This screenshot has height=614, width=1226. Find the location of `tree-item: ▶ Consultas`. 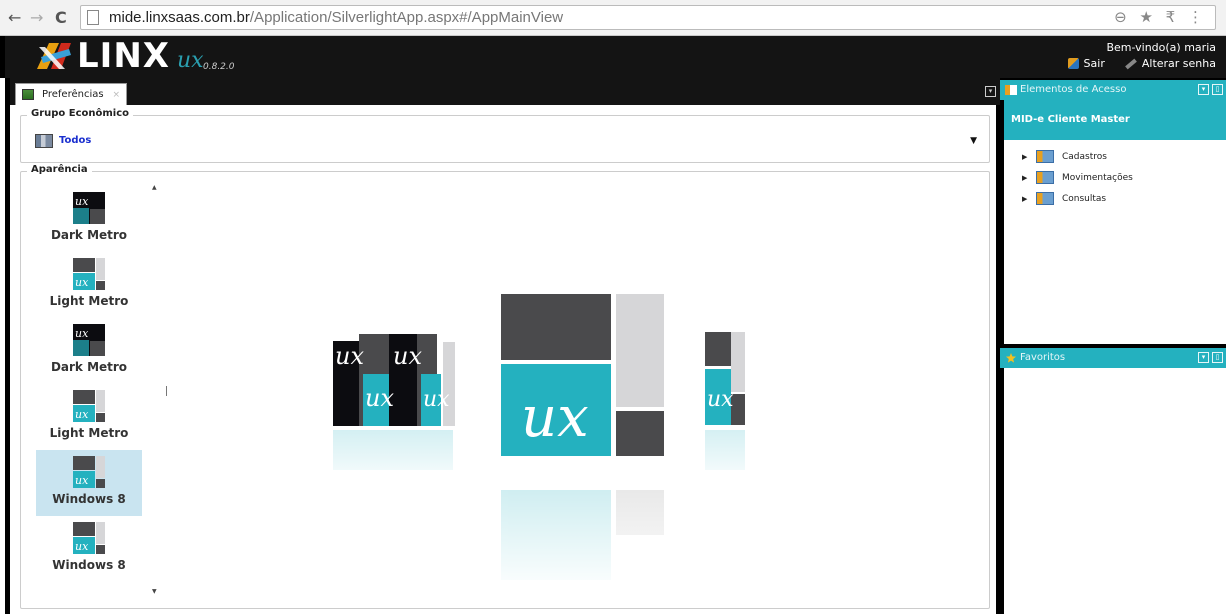

tree-item: ▶ Consultas is located at coordinates (1077, 198).